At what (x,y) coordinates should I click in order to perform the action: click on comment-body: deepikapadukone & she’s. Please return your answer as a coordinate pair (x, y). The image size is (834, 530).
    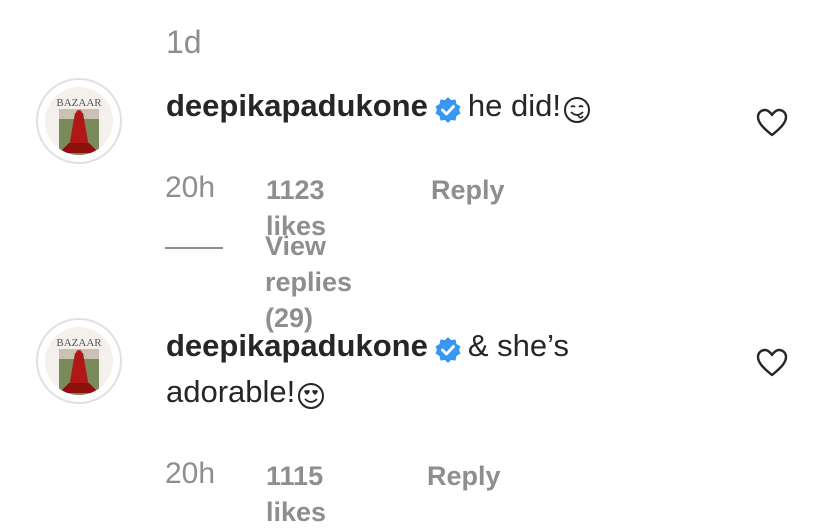
    Looking at the image, I should click on (367, 347).